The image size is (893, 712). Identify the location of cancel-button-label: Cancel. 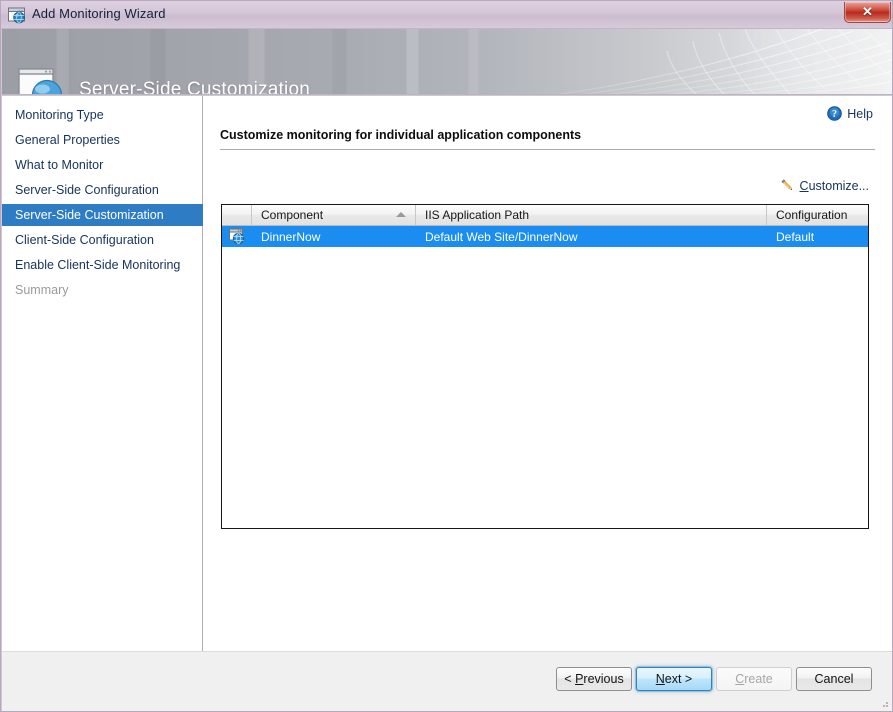
(834, 679).